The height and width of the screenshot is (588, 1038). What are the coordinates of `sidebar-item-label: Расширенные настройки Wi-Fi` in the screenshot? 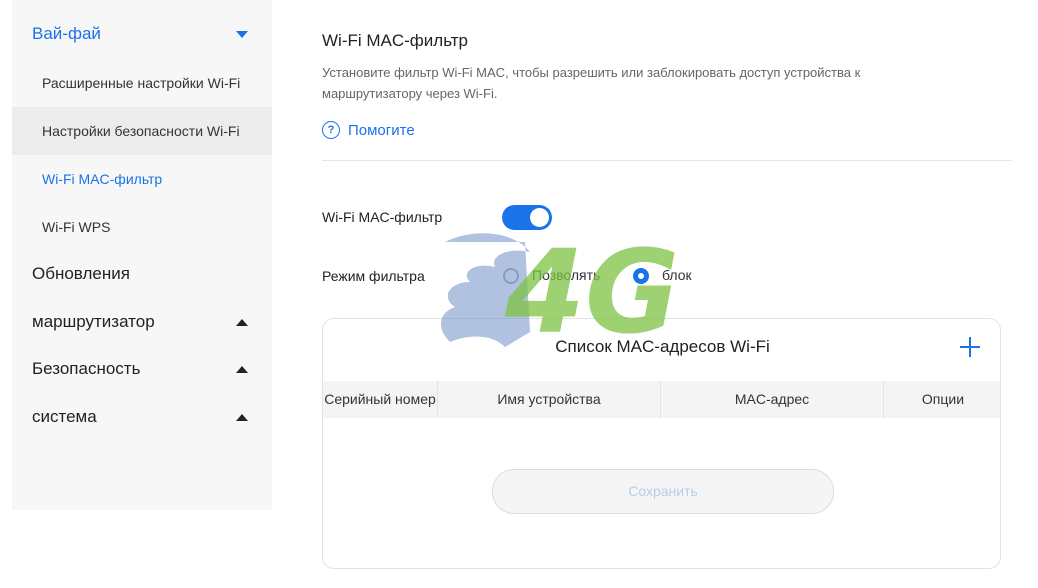 It's located at (141, 83).